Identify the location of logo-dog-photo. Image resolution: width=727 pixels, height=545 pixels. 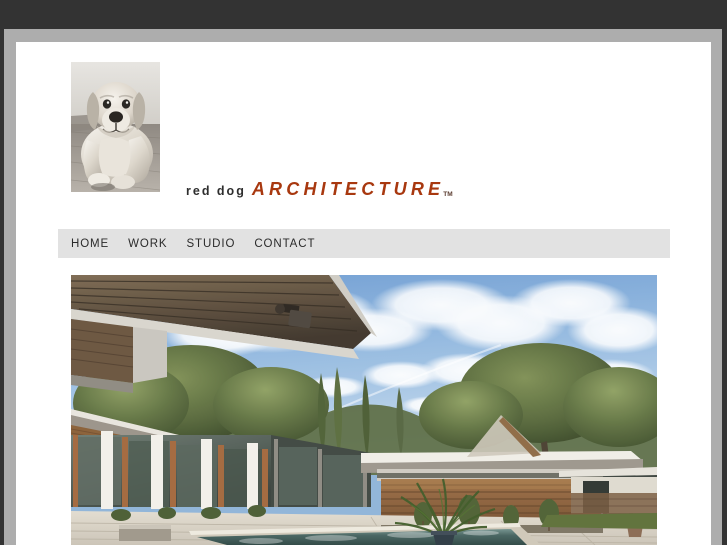
(115, 127).